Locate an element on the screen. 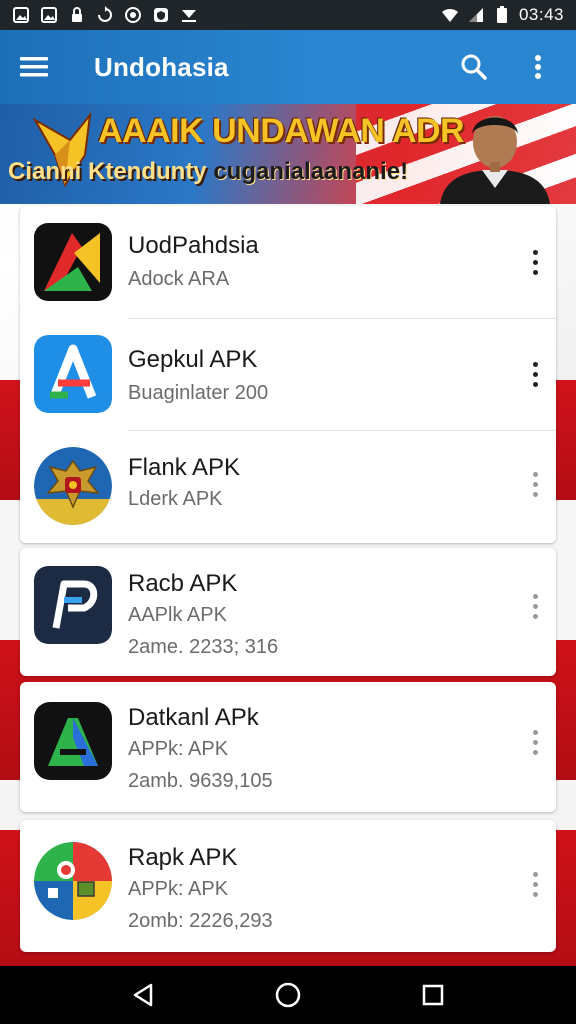  app-subtitle: Adock ARA is located at coordinates (179, 279).